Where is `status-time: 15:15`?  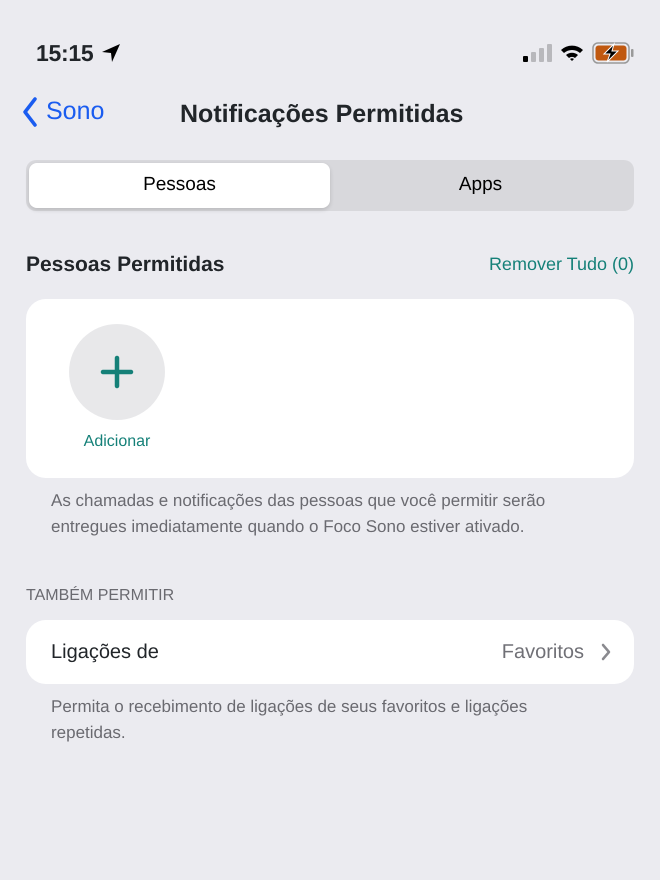
status-time: 15:15 is located at coordinates (65, 53).